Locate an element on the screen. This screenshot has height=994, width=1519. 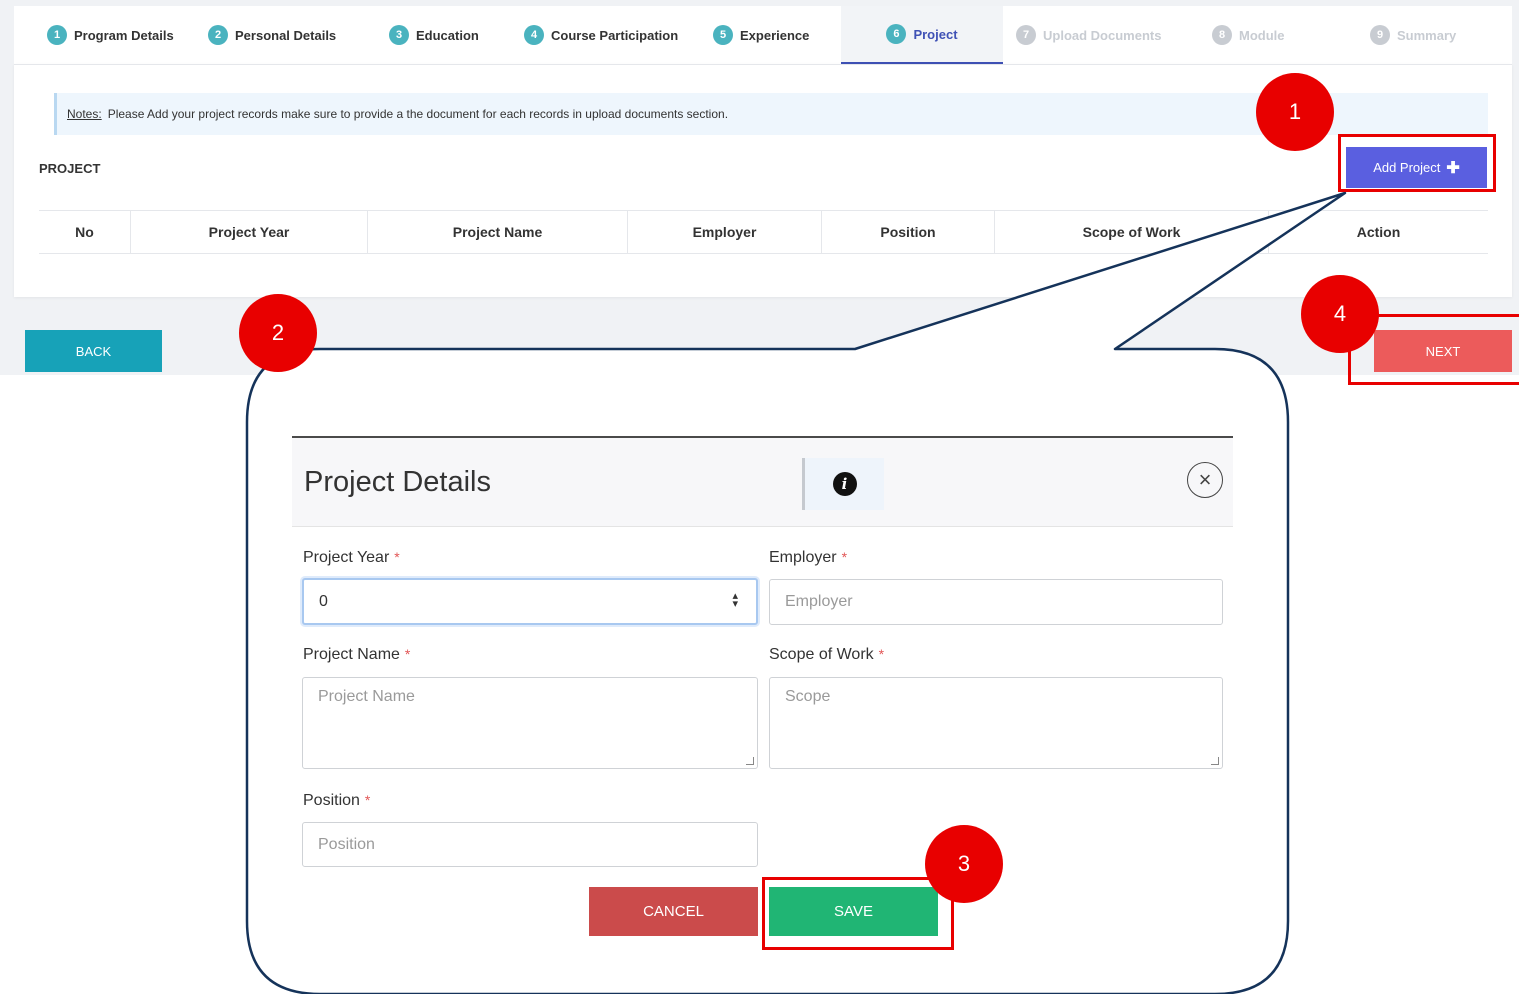
position-placeholder: Position is located at coordinates (346, 844).